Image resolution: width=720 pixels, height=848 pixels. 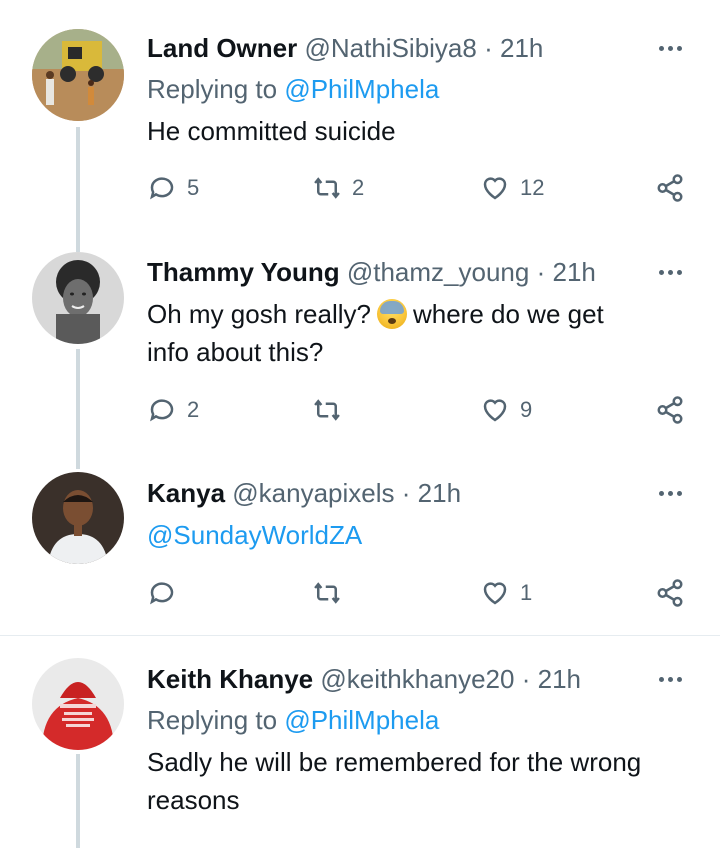 What do you see at coordinates (391, 314) in the screenshot?
I see `anxious-face-emoji-icon` at bounding box center [391, 314].